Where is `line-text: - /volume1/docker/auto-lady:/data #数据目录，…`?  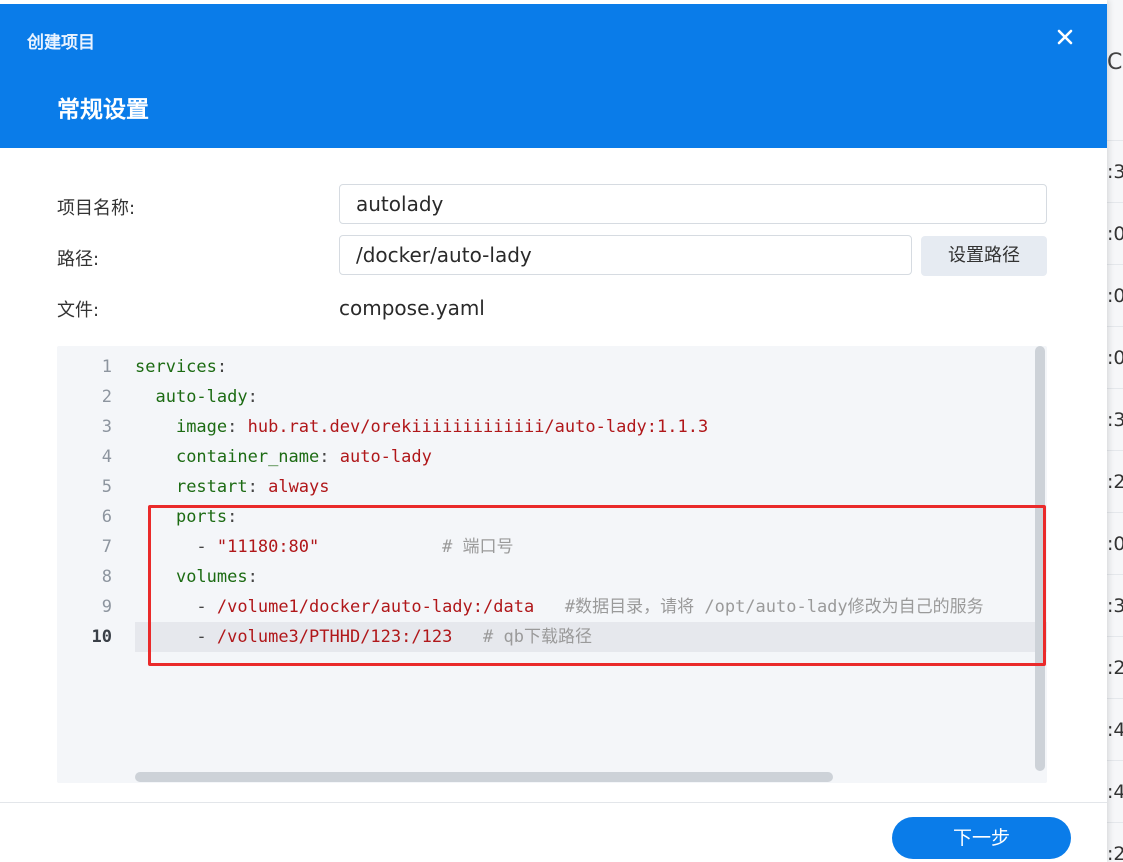 line-text: - /volume1/docker/auto-lady:/data #数据目录，… is located at coordinates (591, 607).